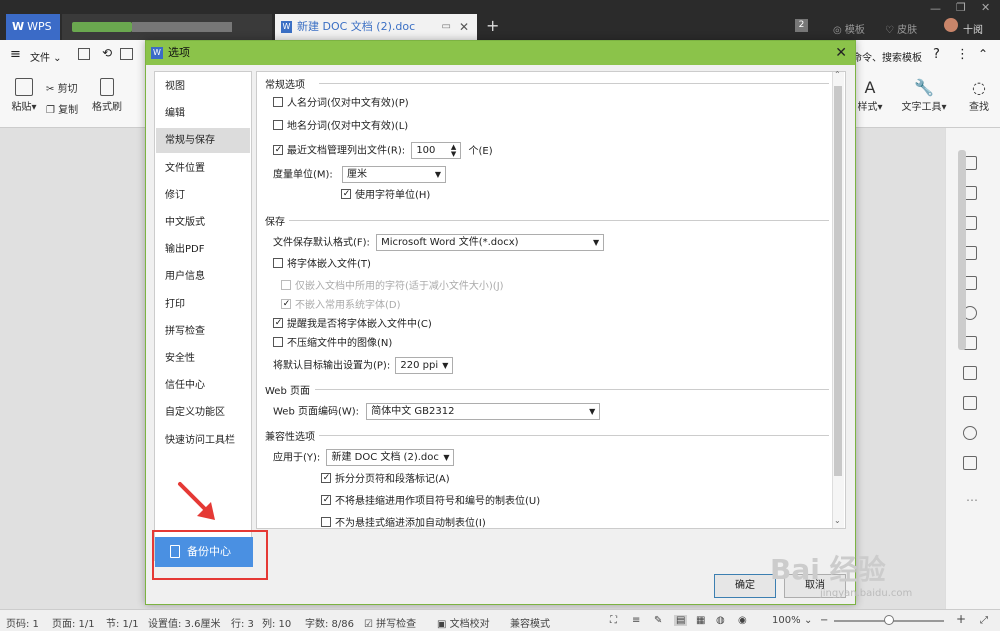 This screenshot has height=631, width=1000. I want to click on embed-fonts-option: 将字体嵌入文件(T), so click(322, 265).